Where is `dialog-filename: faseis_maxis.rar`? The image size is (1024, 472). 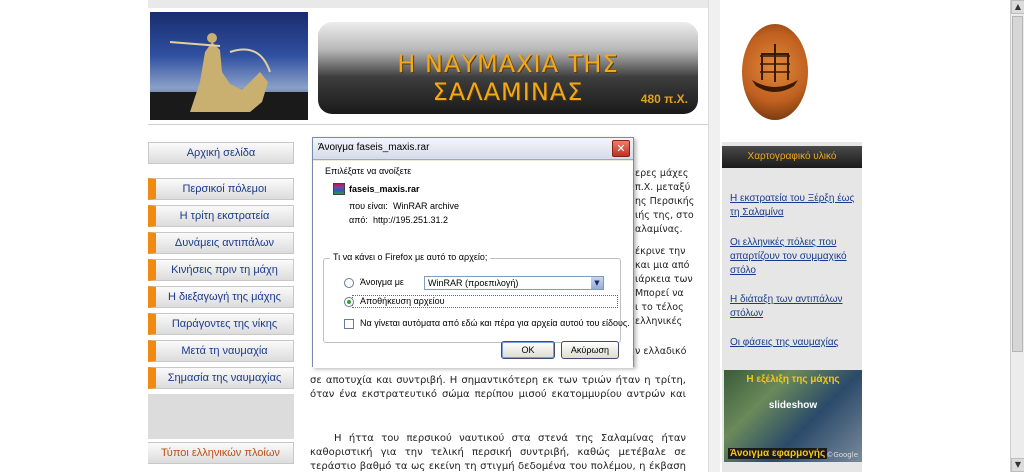
dialog-filename: faseis_maxis.rar is located at coordinates (384, 189).